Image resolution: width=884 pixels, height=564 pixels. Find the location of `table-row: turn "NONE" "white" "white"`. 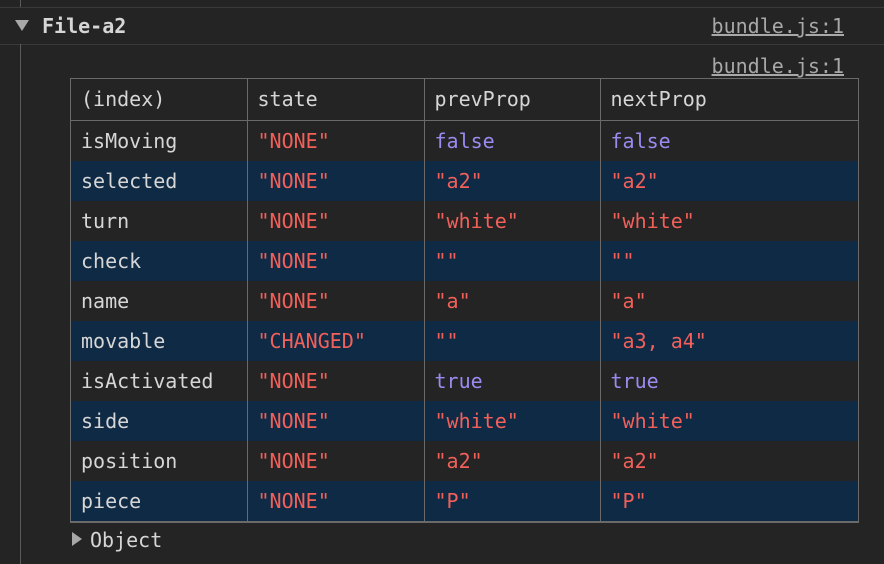

table-row: turn "NONE" "white" "white" is located at coordinates (464, 221).